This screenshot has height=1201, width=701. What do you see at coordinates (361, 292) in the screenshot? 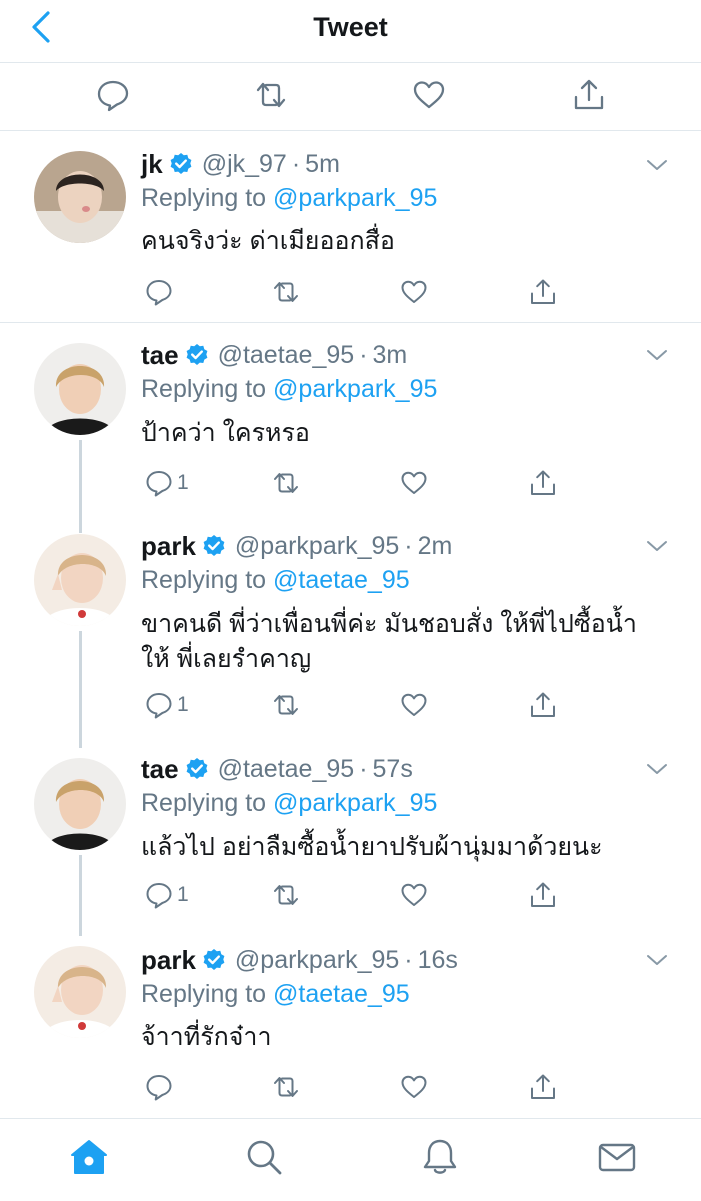
I see `tweet-actions` at bounding box center [361, 292].